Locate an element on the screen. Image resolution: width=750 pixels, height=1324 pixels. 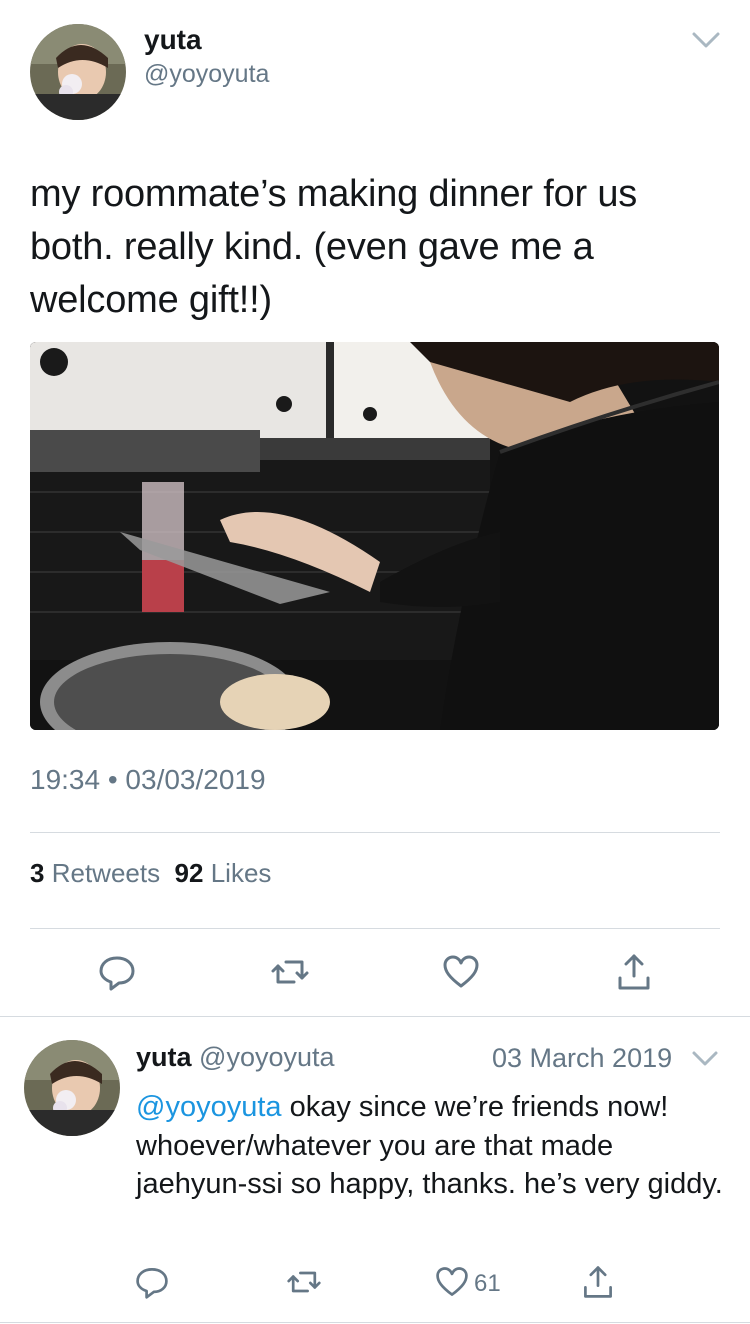
reply-like-count: 61 is located at coordinates (487, 1283).